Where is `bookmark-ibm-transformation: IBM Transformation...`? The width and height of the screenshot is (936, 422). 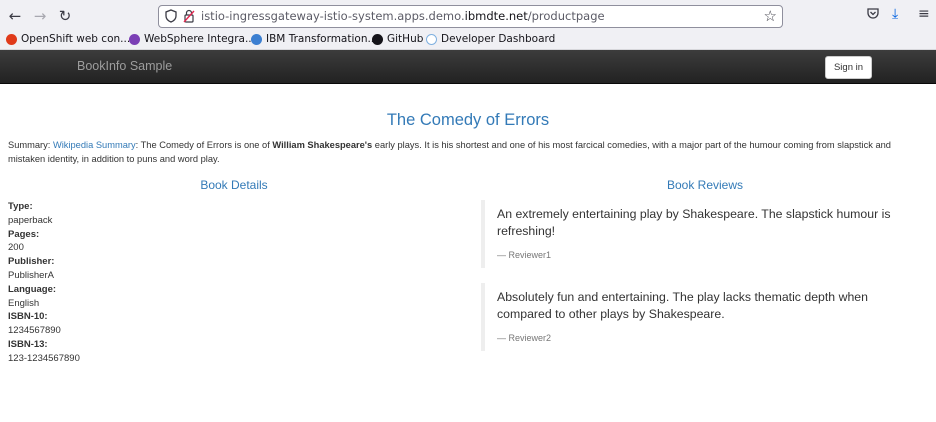
bookmark-ibm-transformation: IBM Transformation... is located at coordinates (314, 39).